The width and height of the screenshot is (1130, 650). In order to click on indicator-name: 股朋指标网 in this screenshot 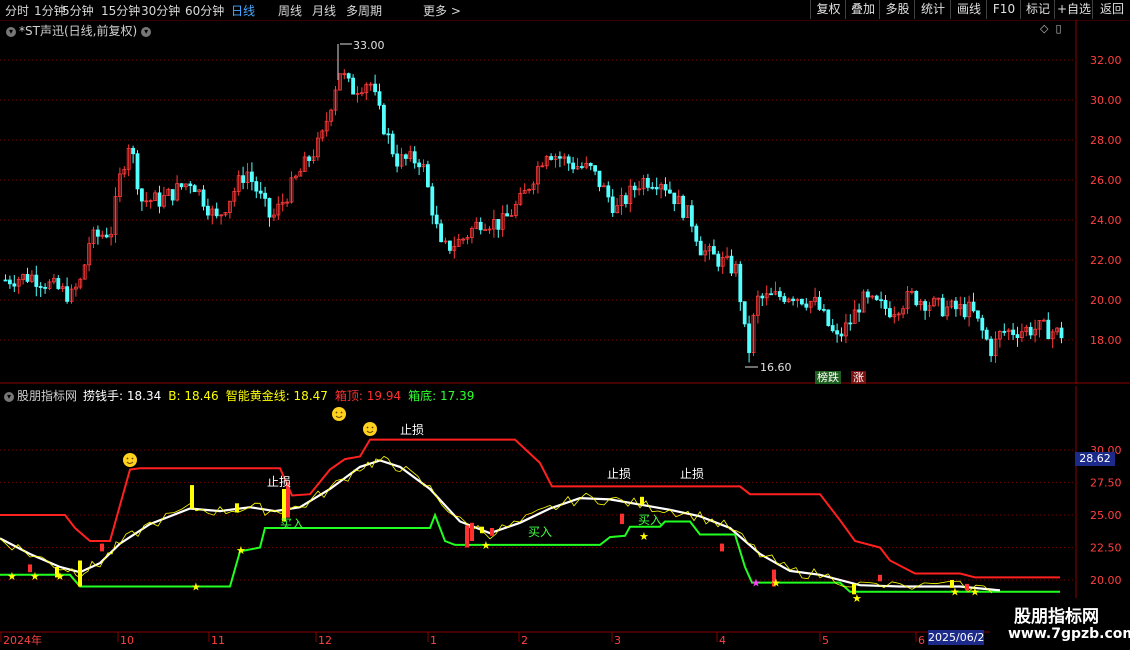, I will do `click(47, 396)`.